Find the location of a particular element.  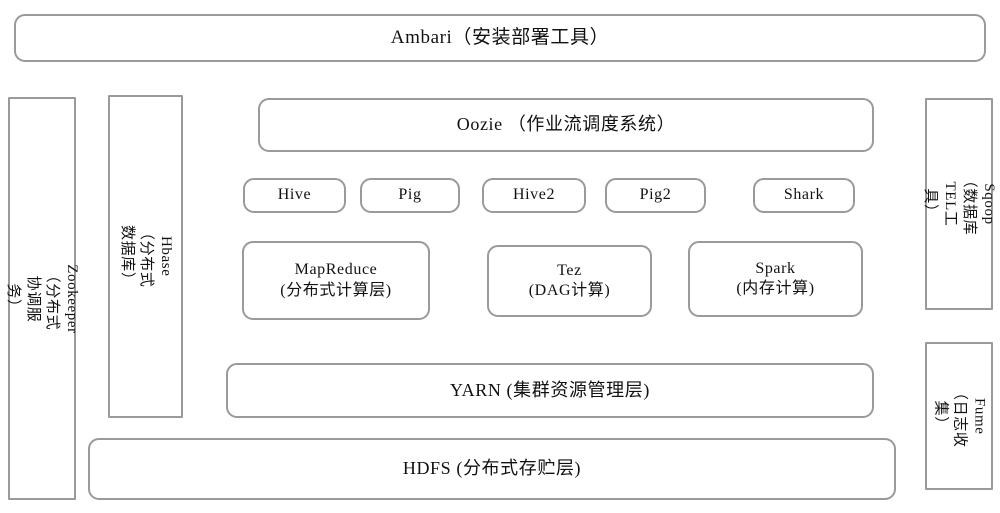

node-fume: Fume （日志收集） is located at coordinates (959, 416).